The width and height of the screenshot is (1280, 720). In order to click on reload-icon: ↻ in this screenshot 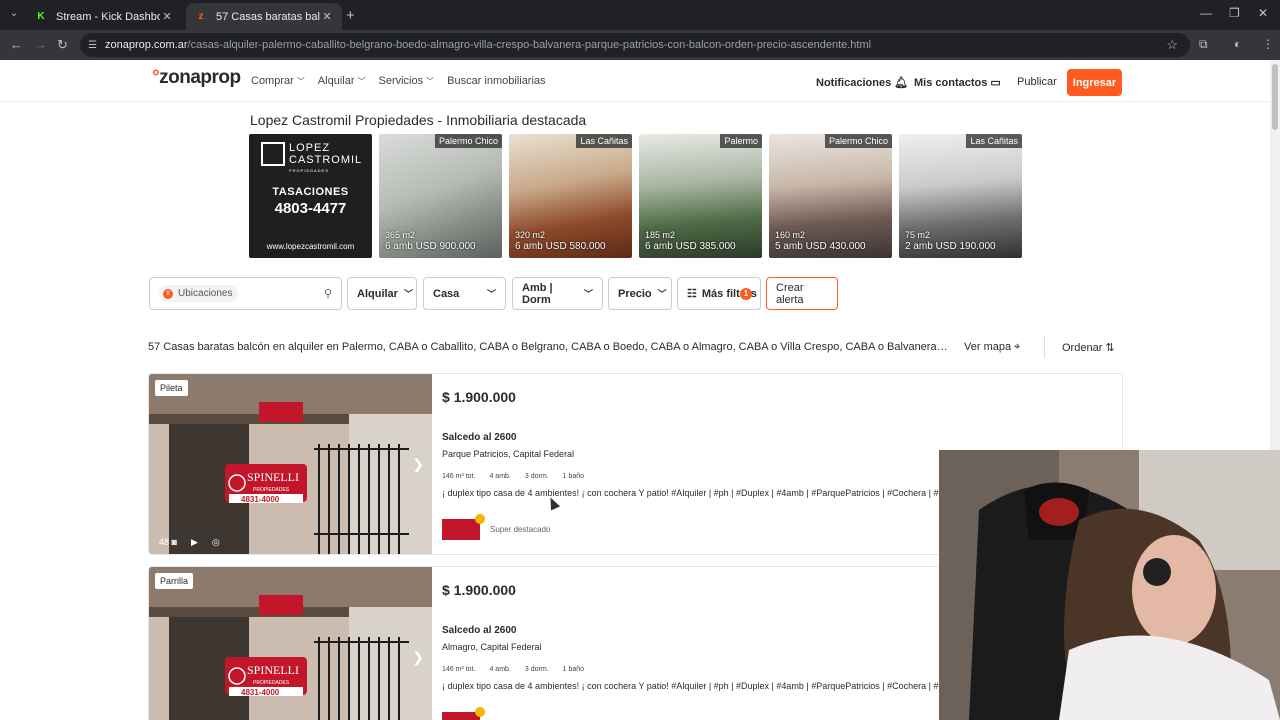, I will do `click(62, 45)`.